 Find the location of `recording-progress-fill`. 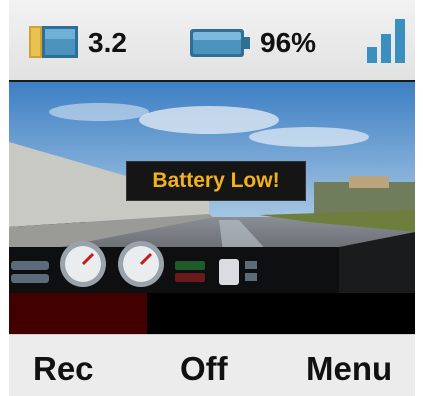

recording-progress-fill is located at coordinates (78, 313).